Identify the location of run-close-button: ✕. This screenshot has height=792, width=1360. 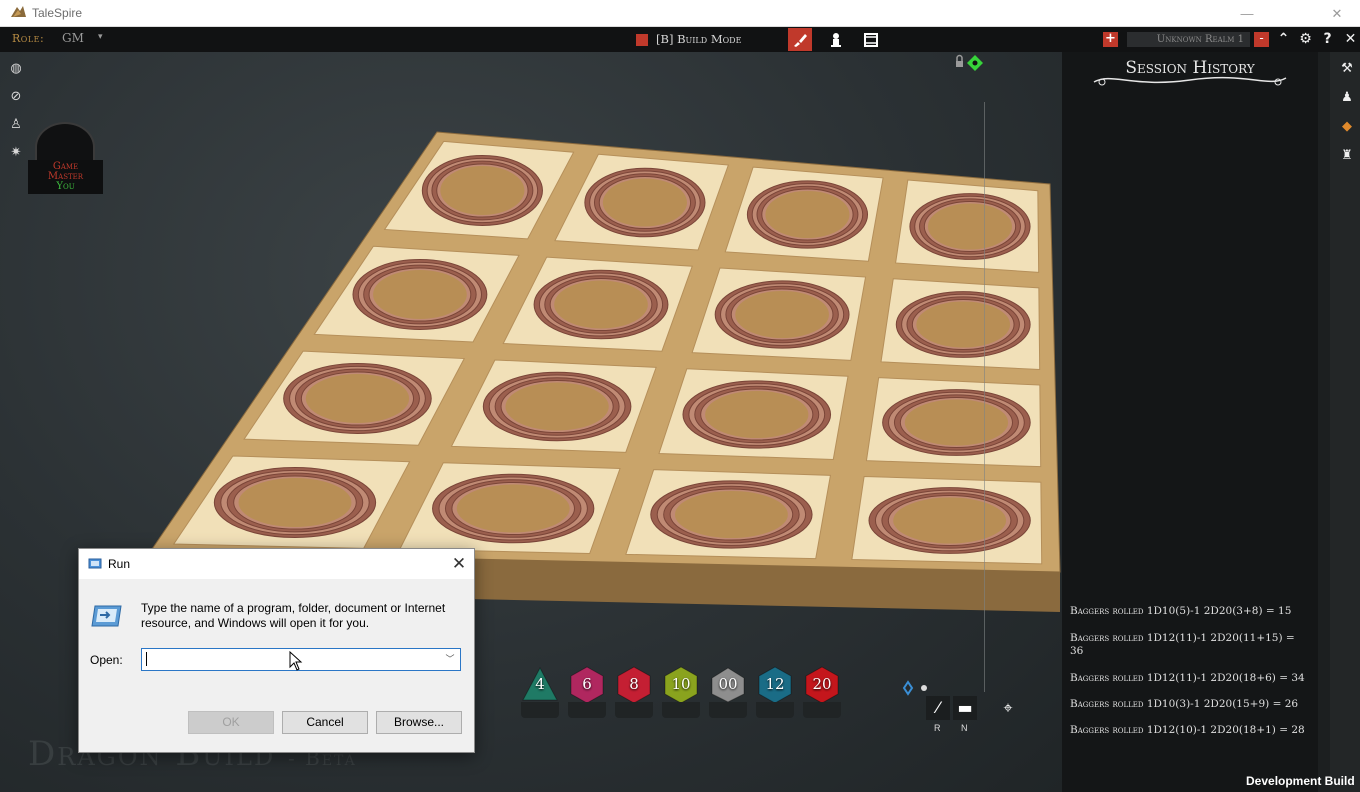
(459, 564).